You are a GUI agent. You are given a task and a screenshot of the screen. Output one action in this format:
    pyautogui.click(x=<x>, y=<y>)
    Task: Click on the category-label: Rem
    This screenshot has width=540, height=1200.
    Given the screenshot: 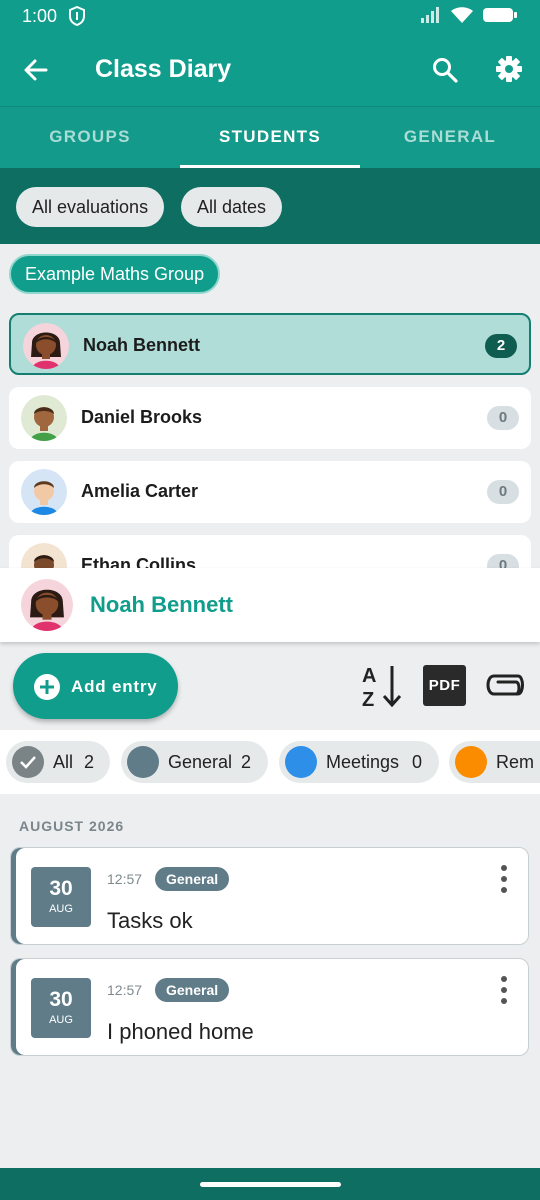 What is the action you would take?
    pyautogui.click(x=515, y=762)
    